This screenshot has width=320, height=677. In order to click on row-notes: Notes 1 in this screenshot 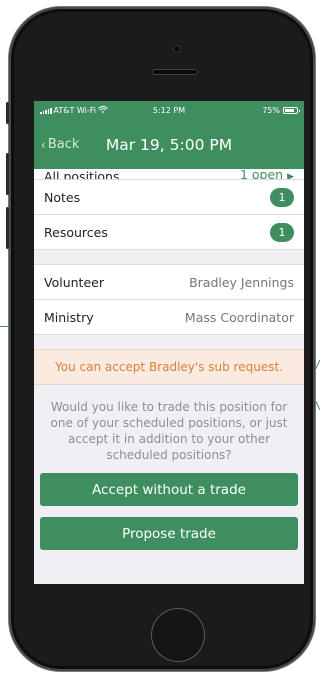, I will do `click(169, 197)`.